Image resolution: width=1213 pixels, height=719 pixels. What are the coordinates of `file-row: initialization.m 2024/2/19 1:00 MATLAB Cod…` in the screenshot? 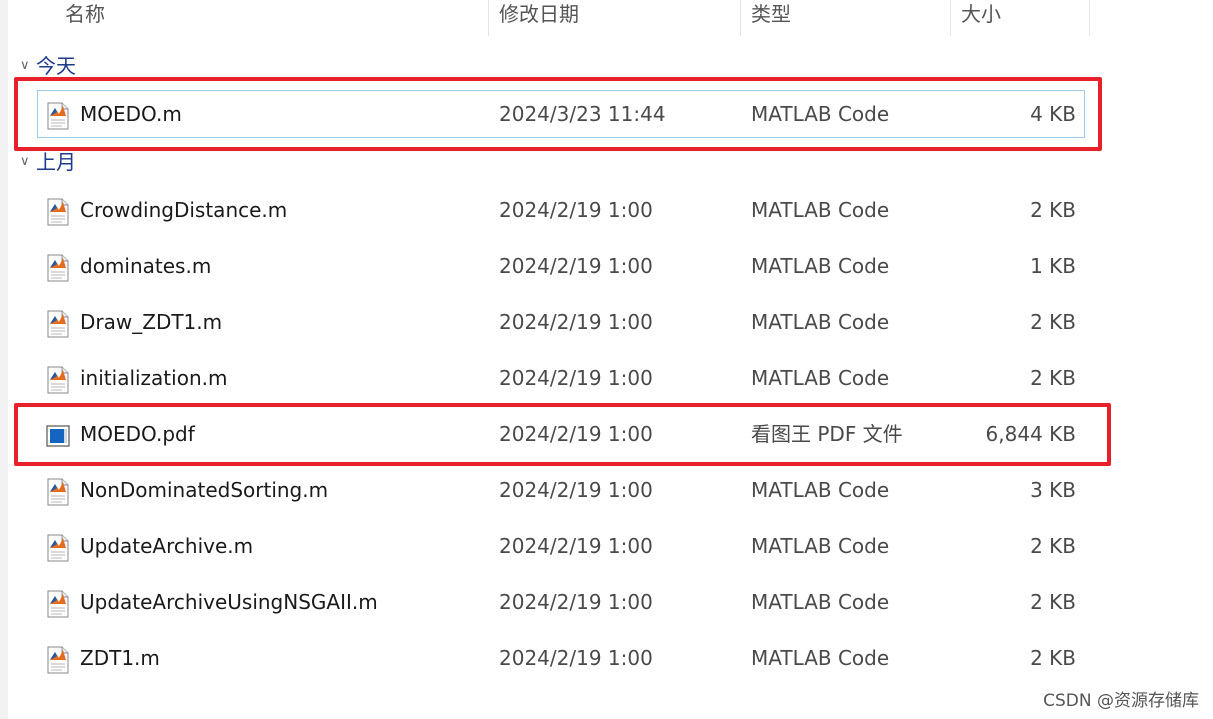 It's located at (561, 378).